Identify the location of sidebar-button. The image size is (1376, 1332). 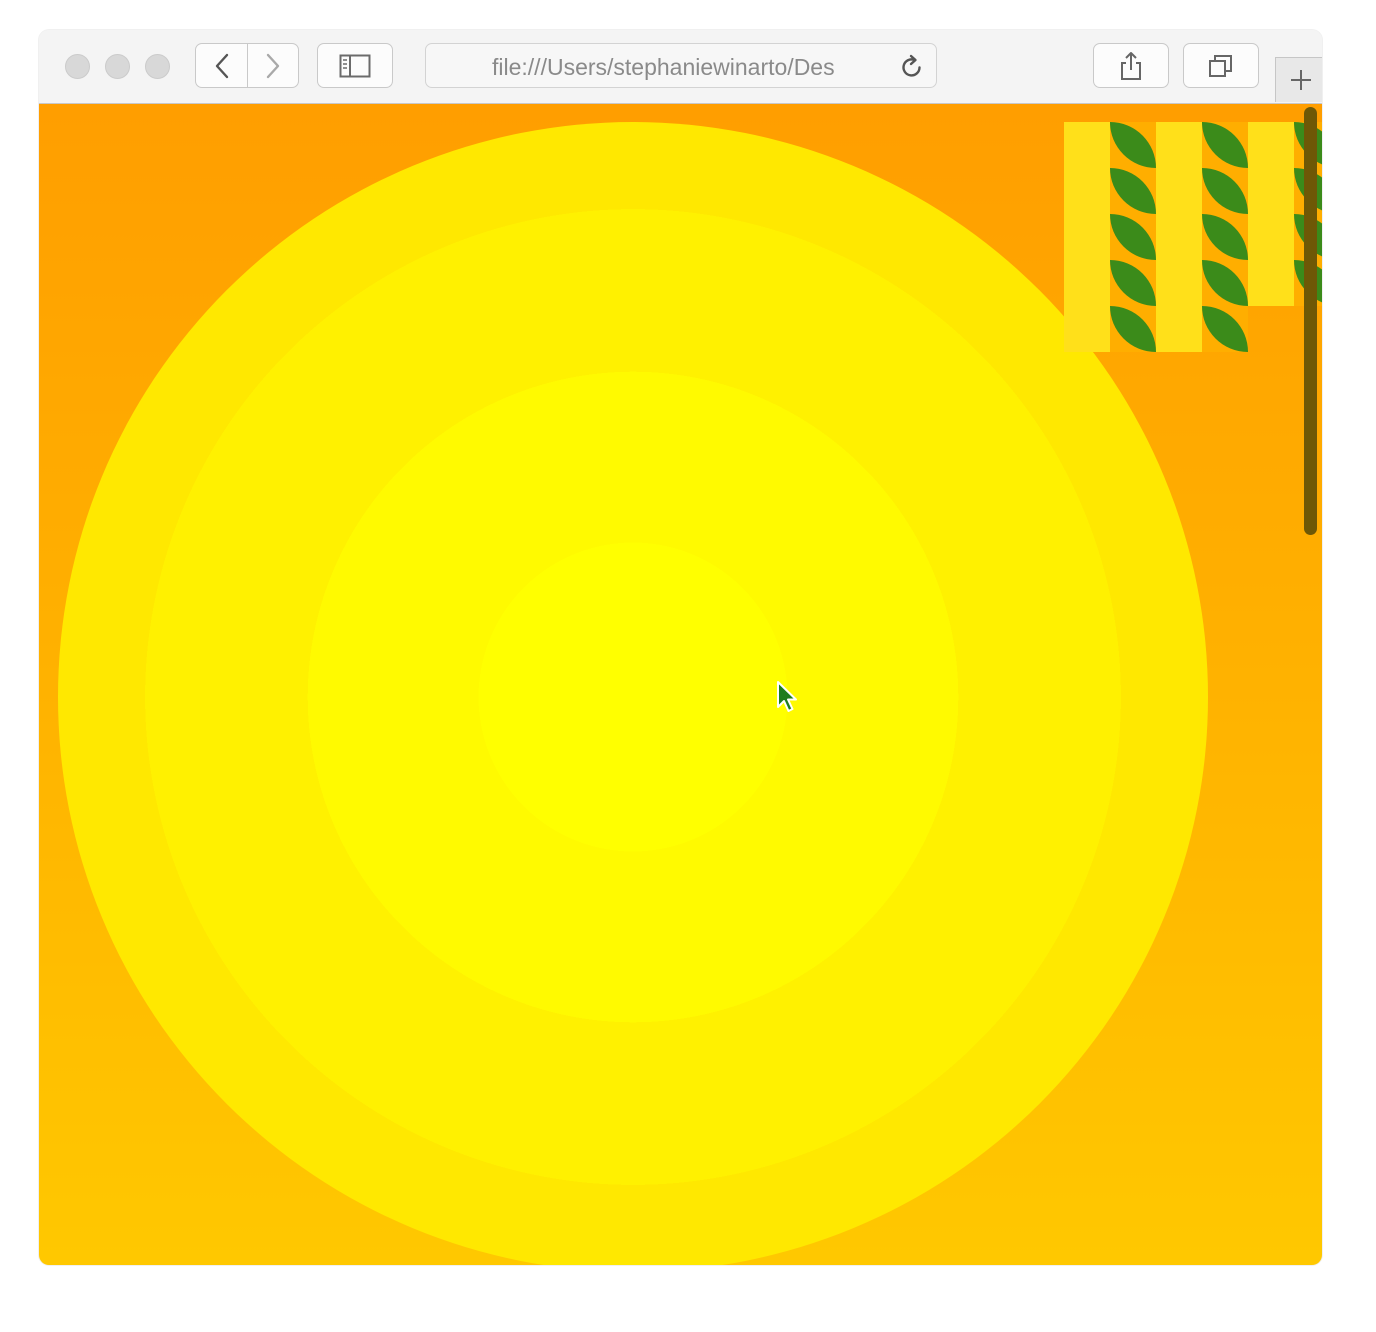
(355, 65).